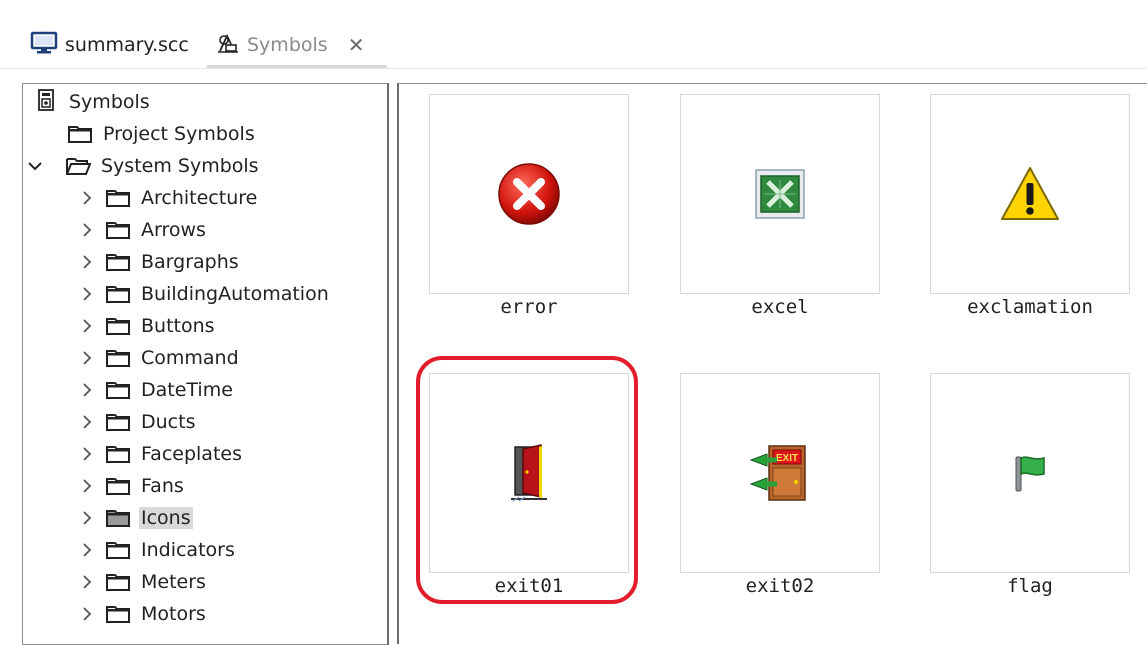 The width and height of the screenshot is (1147, 645). Describe the element at coordinates (162, 486) in the screenshot. I see `tree-label: Fans` at that location.